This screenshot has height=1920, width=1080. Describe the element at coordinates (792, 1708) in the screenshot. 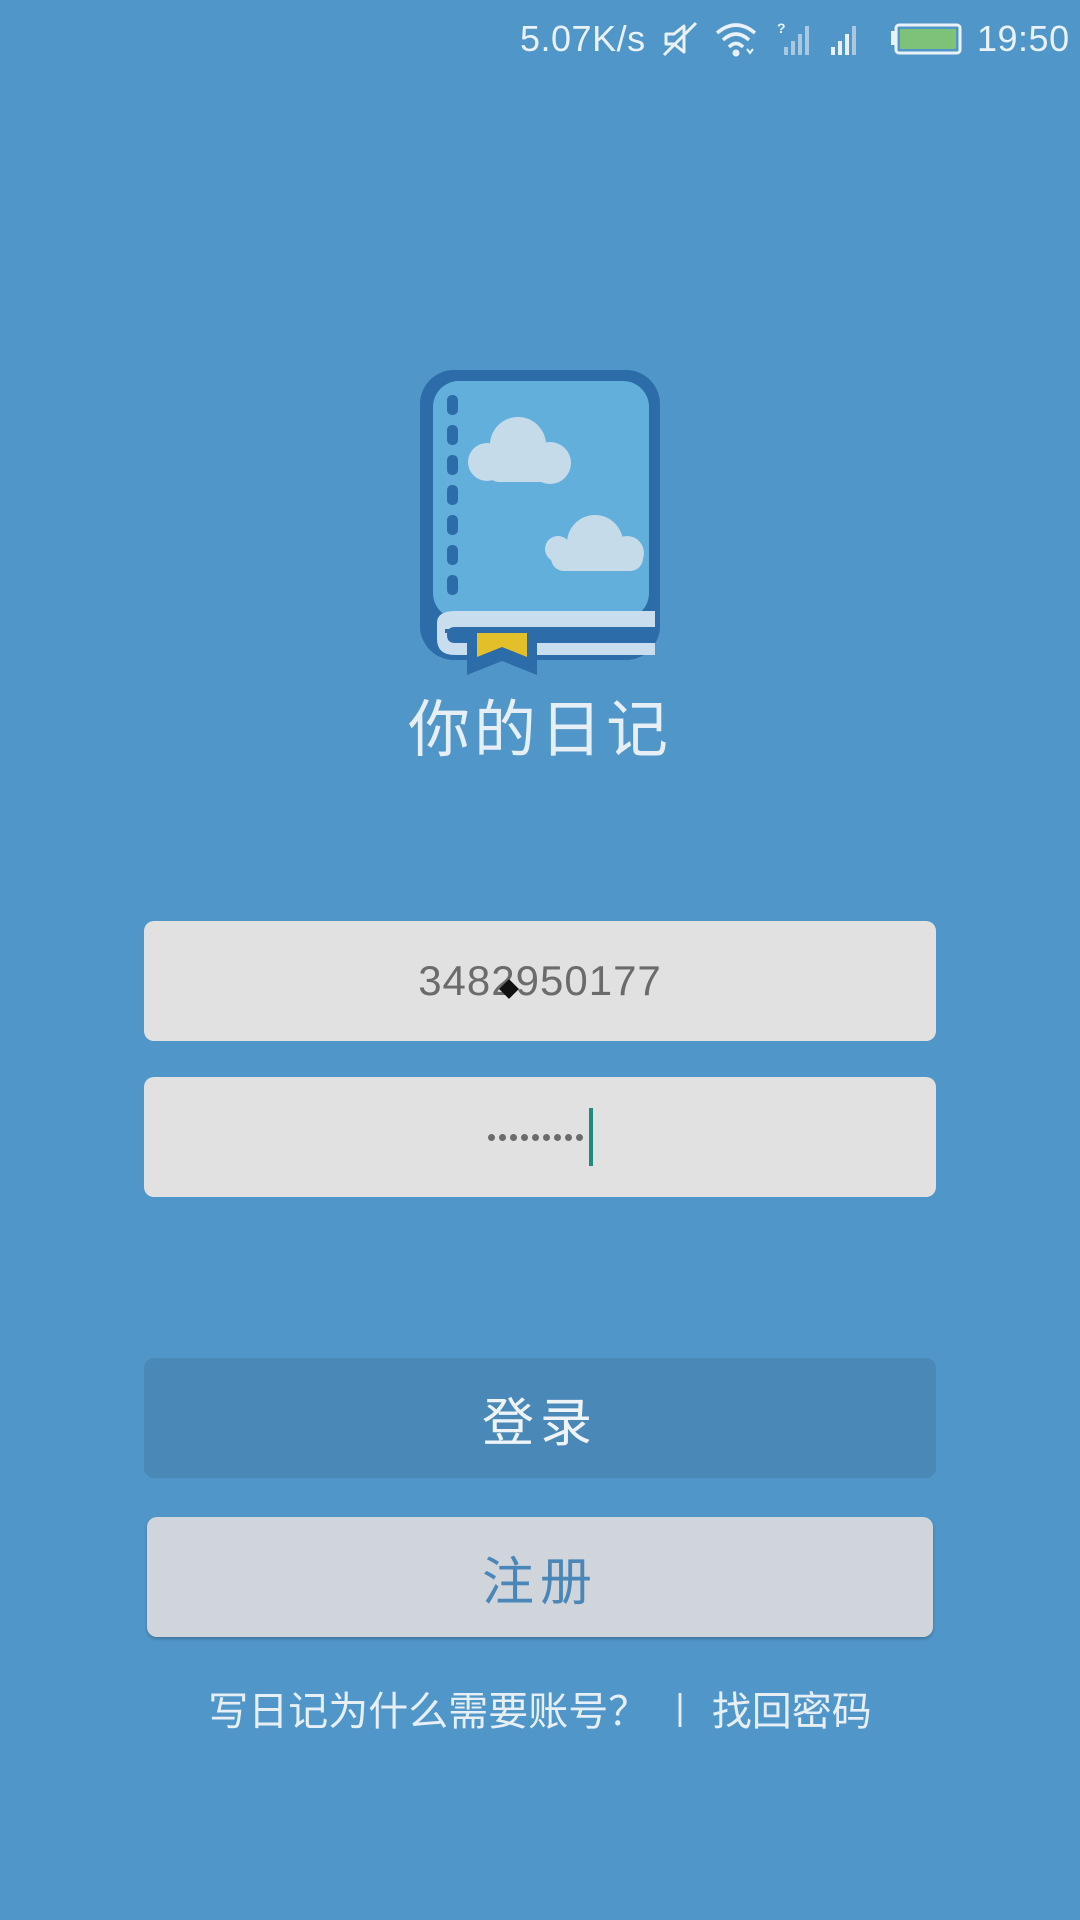

I see `forgot-password-link: 找回密码` at that location.